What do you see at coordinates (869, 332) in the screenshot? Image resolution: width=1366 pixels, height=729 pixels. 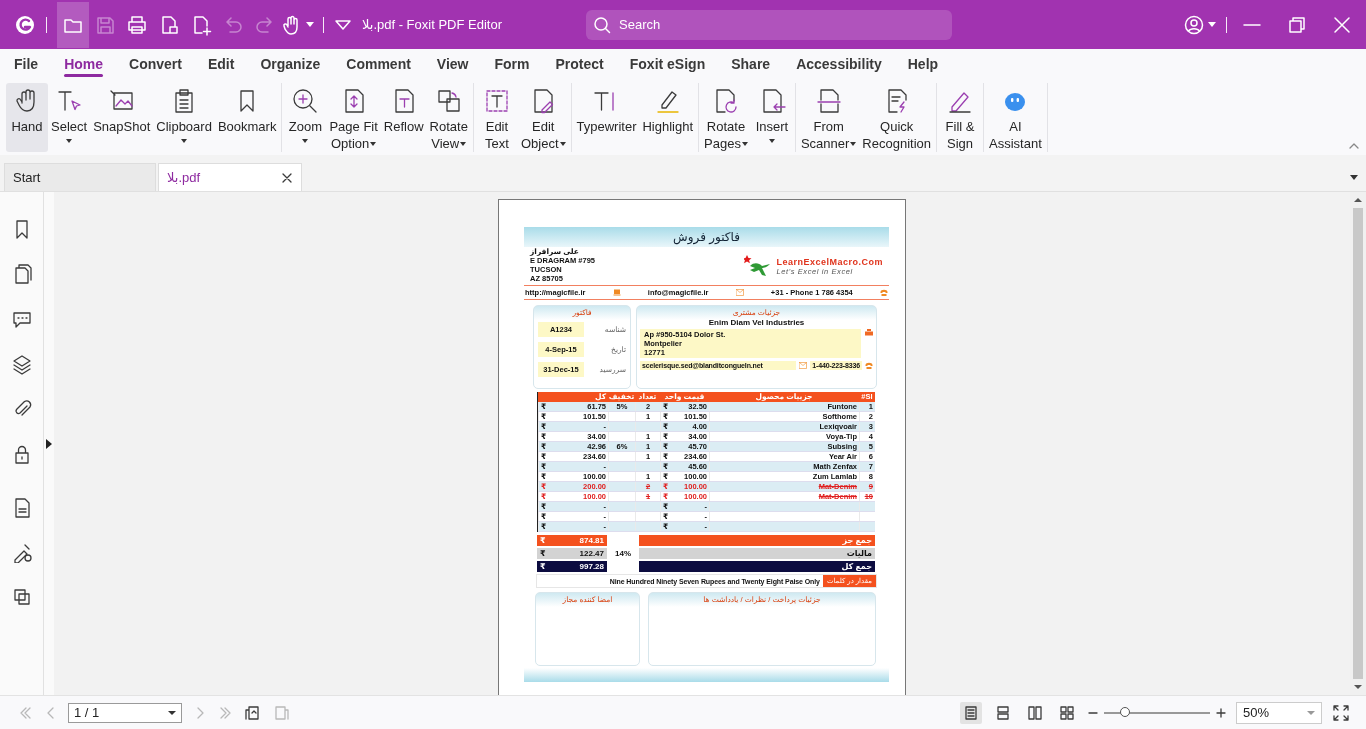 I see `fax-icon` at bounding box center [869, 332].